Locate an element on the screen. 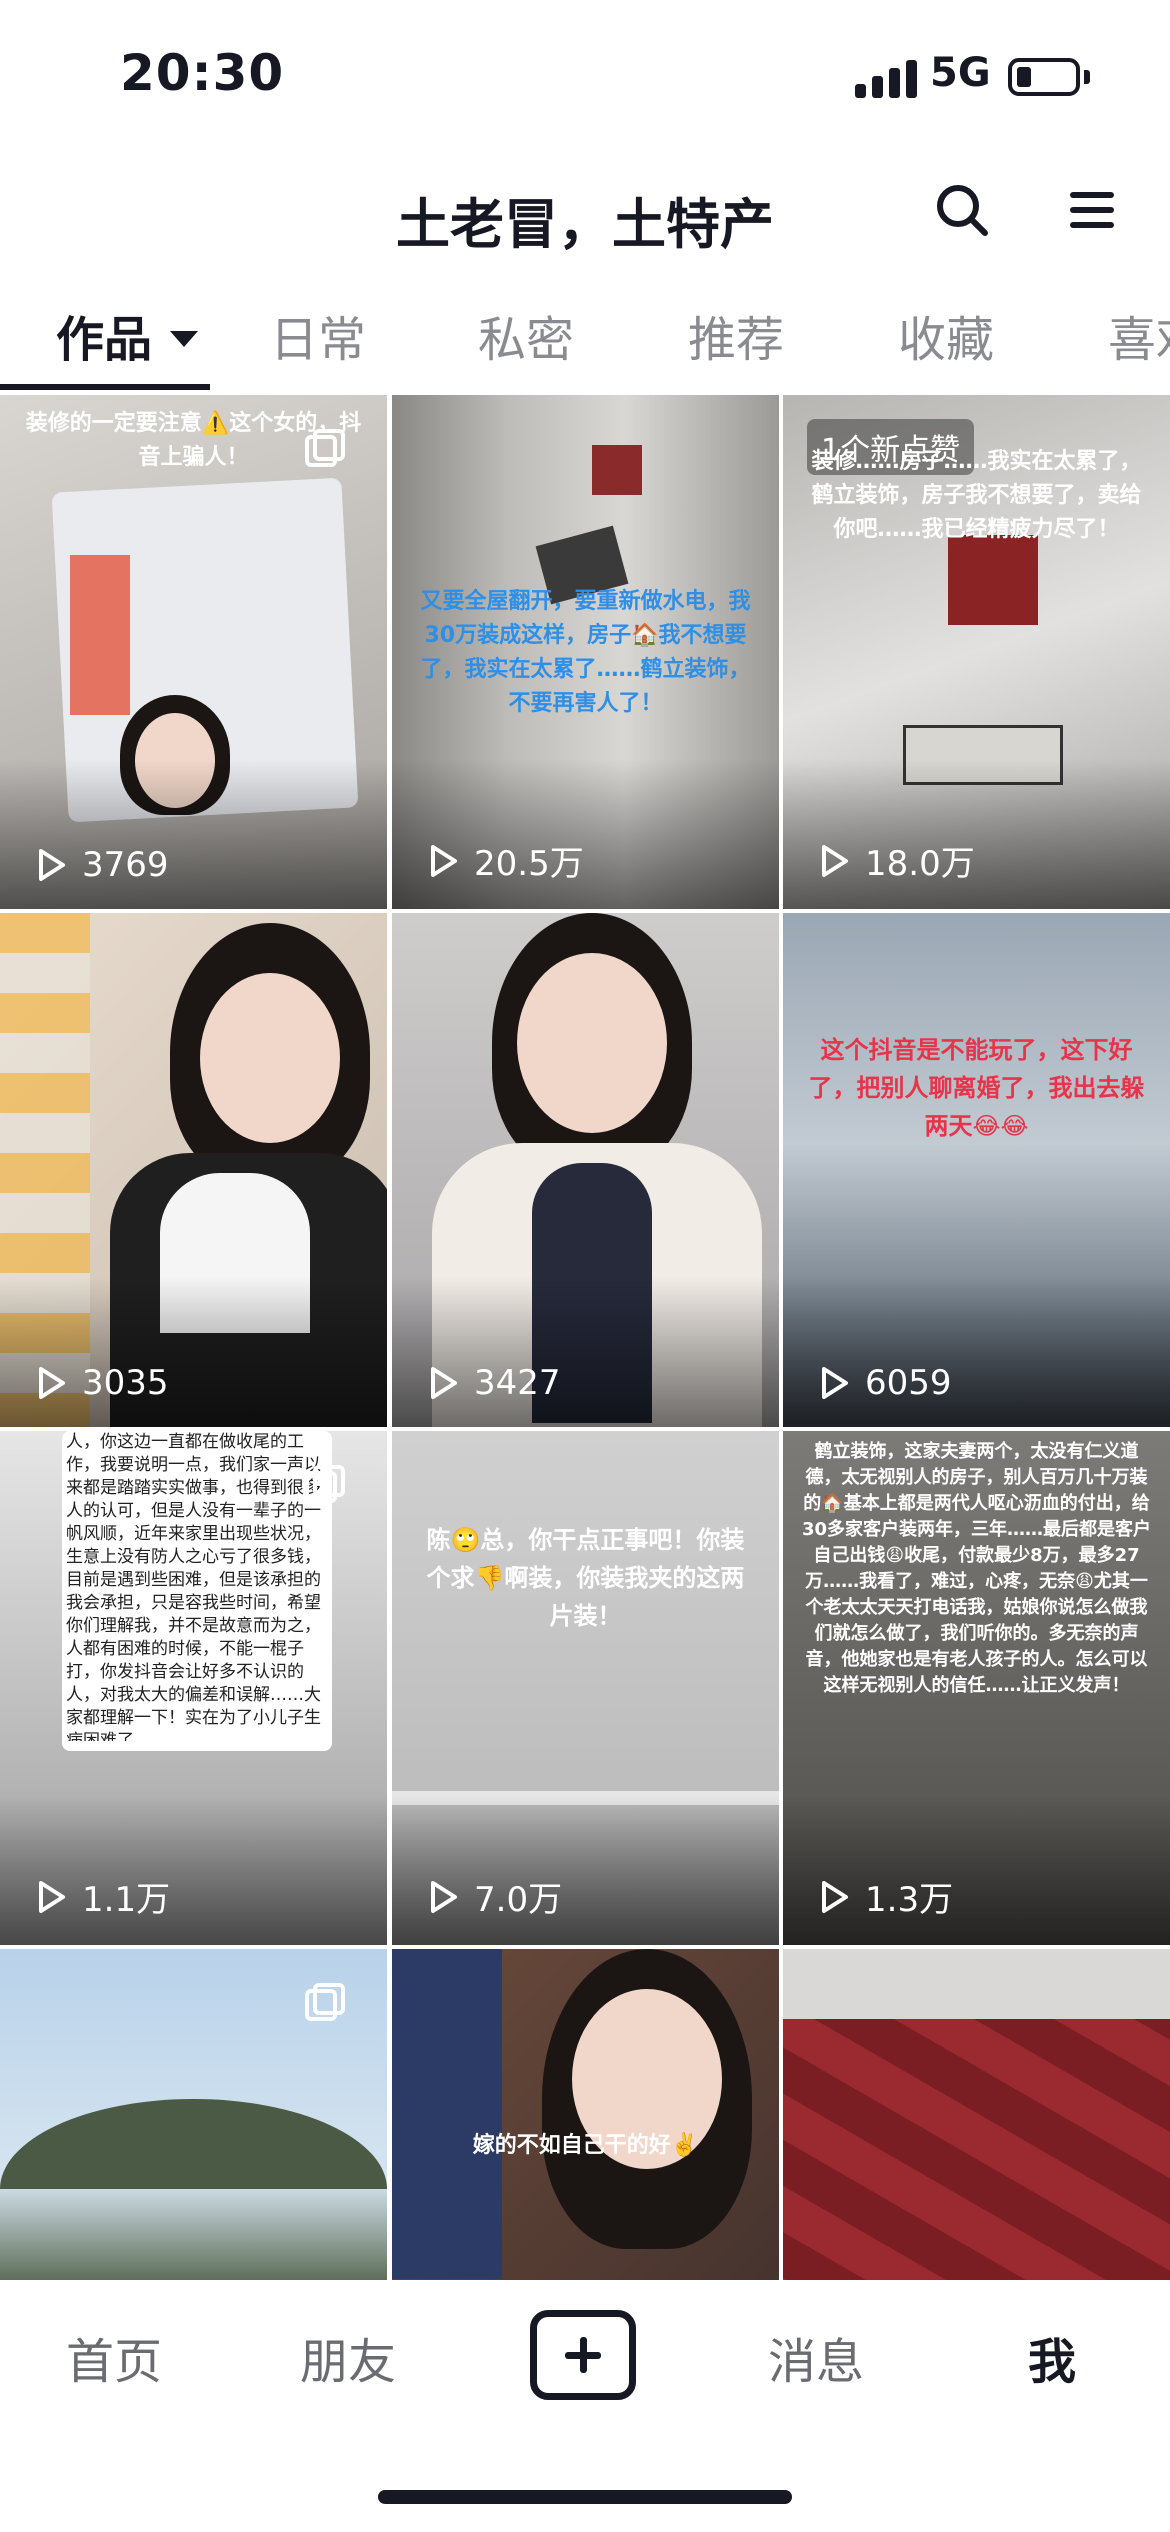 The image size is (1170, 2532). profile-header: 土老冒，土特产 is located at coordinates (585, 210).